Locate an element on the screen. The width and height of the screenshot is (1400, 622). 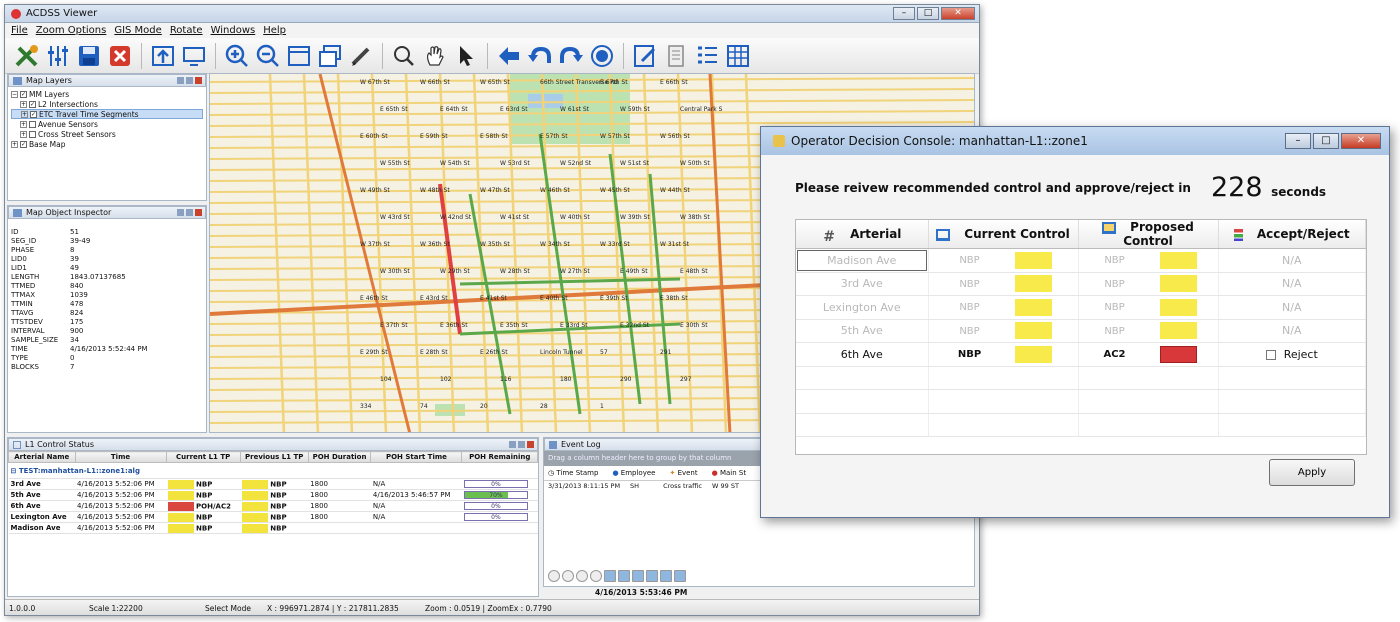
reject-checkbox is located at coordinates (1270, 354).